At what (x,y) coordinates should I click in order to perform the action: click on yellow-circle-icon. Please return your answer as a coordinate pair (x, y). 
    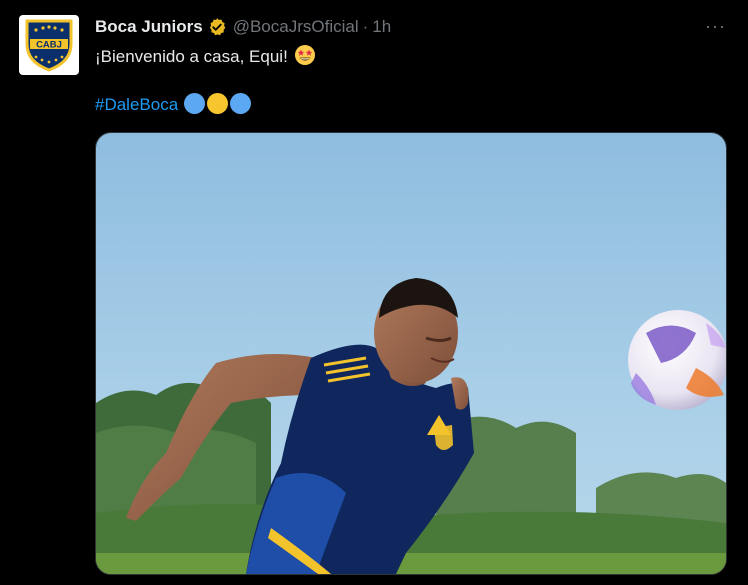
    Looking at the image, I should click on (218, 103).